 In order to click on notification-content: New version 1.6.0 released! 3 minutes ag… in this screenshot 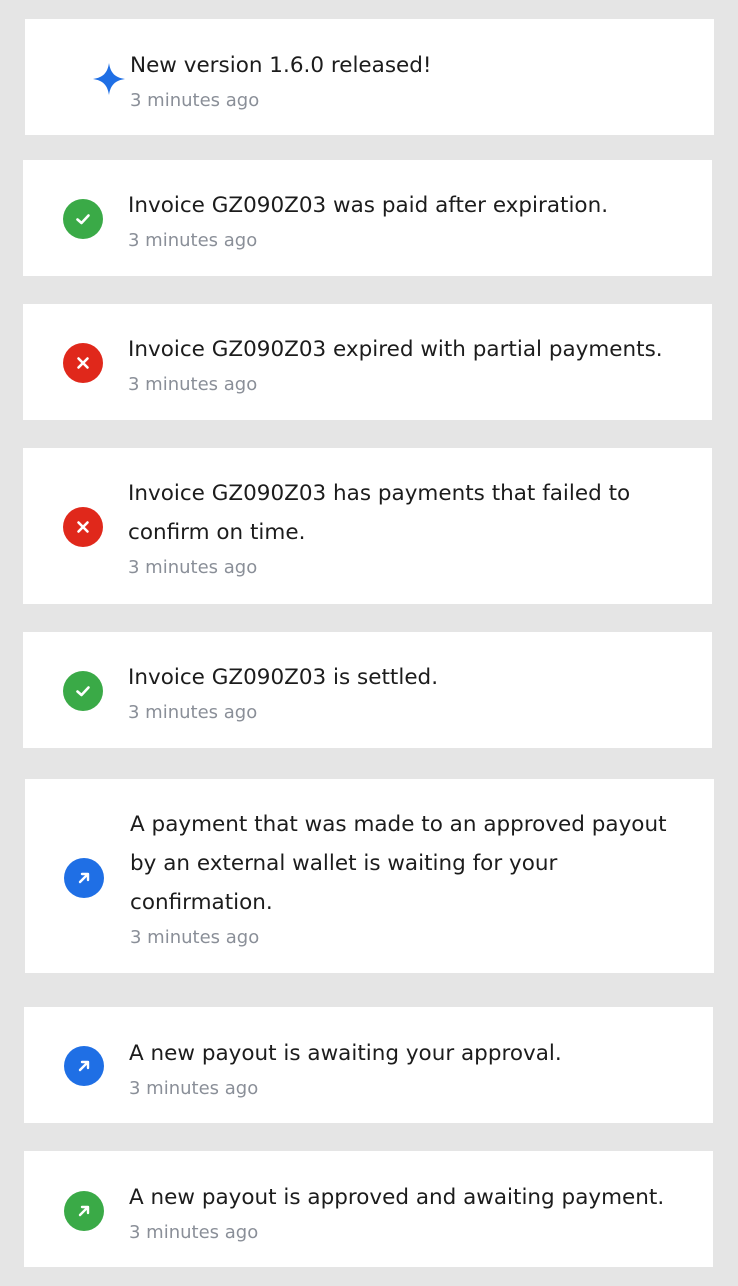, I will do `click(412, 81)`.